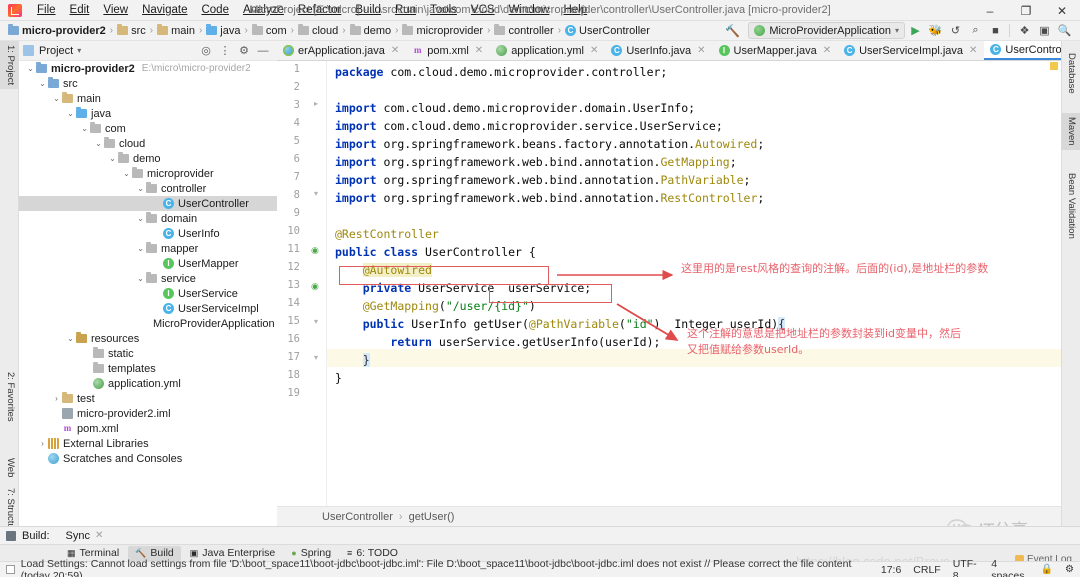 This screenshot has width=1080, height=577. I want to click on tree-node-userserviceimpl: C UserServiceImpl, so click(148, 308).